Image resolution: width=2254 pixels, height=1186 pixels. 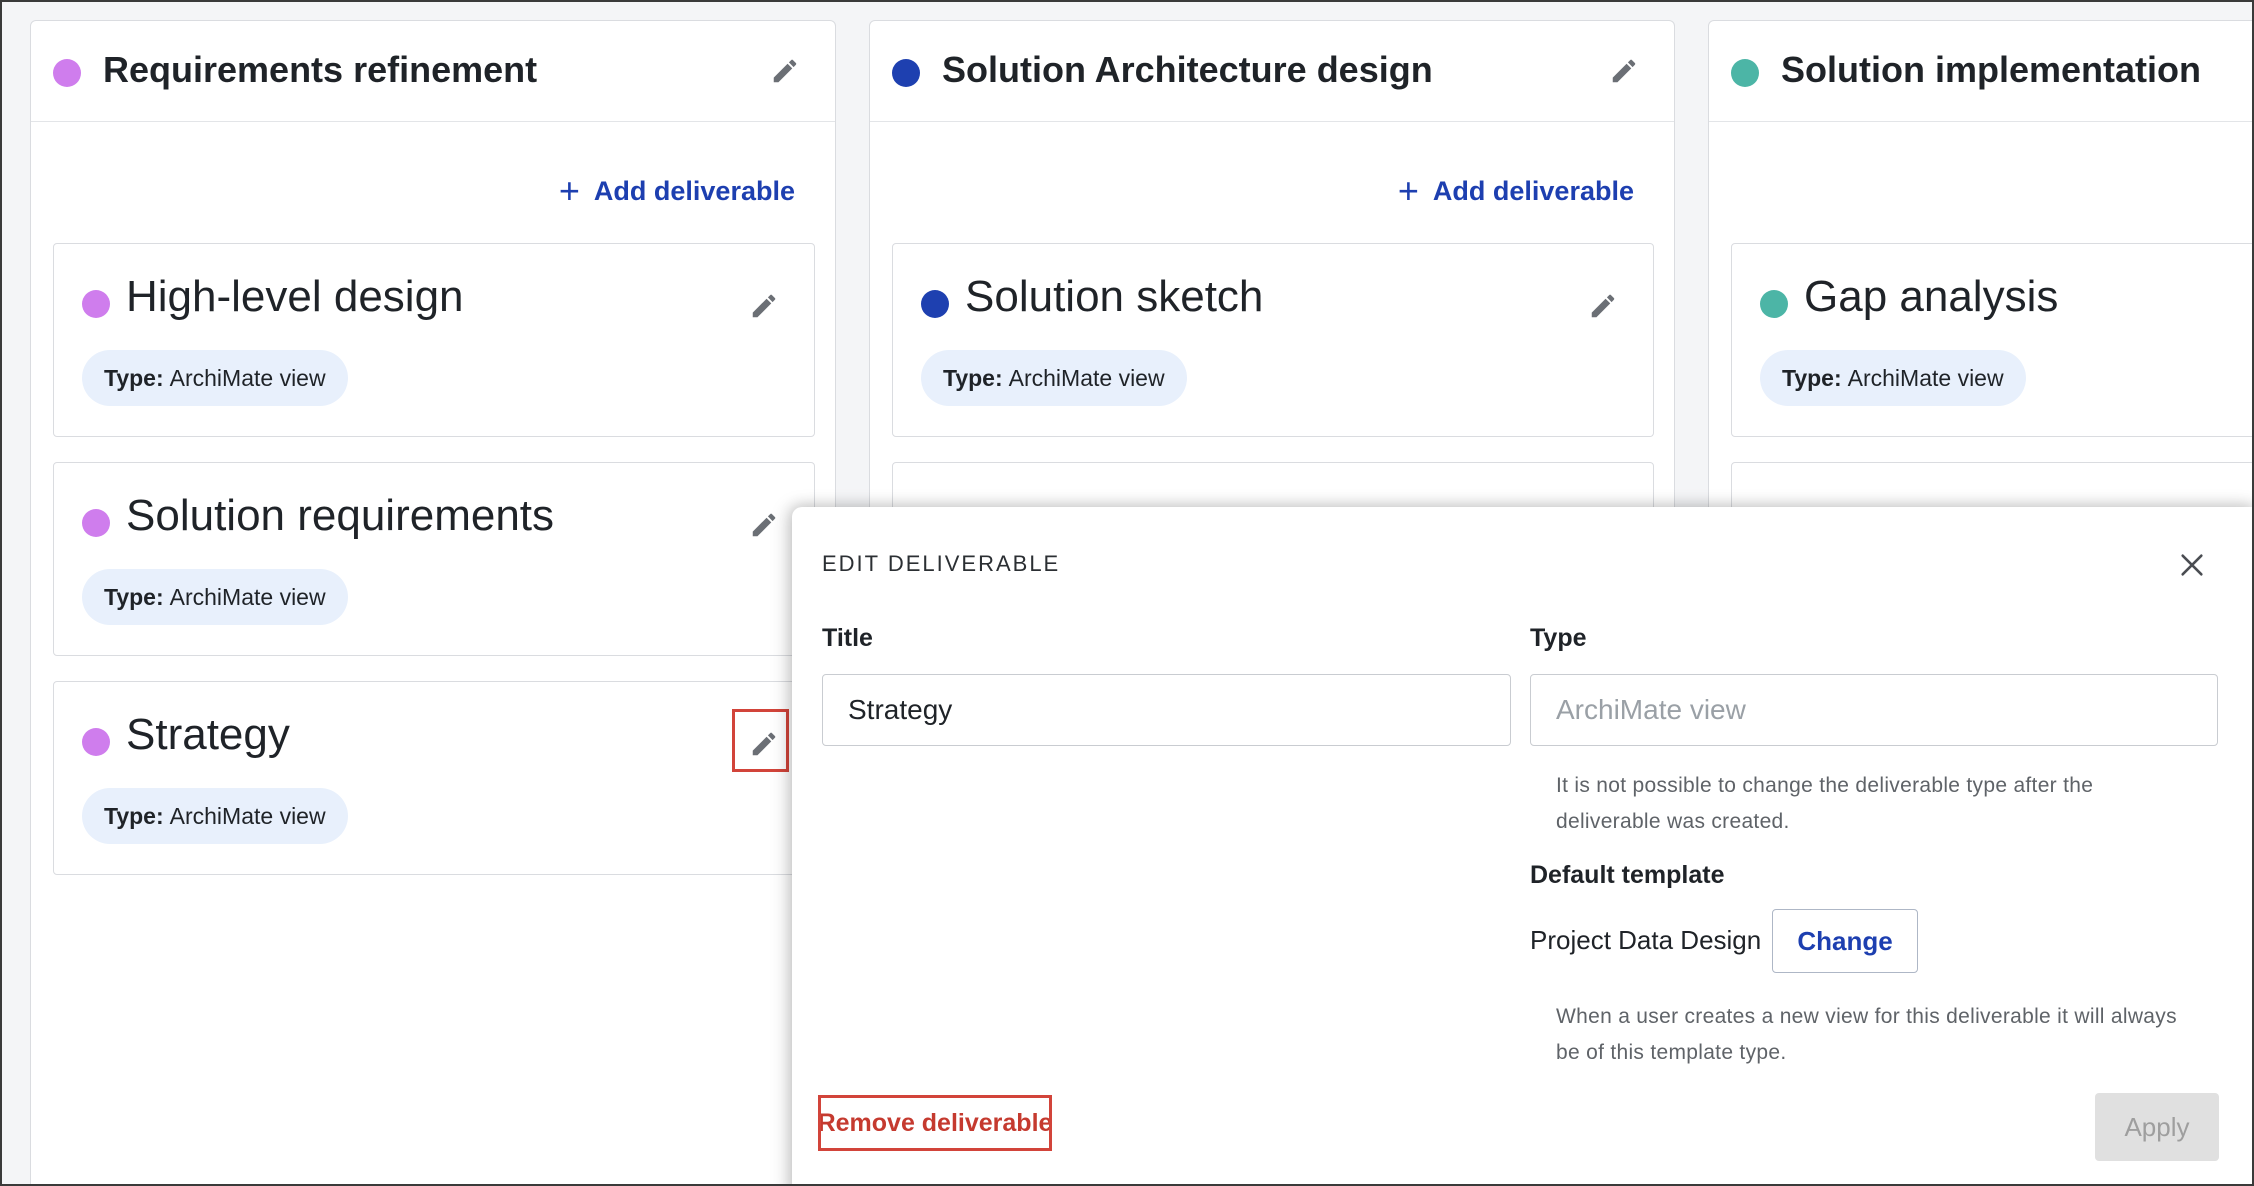 What do you see at coordinates (1845, 941) in the screenshot?
I see `change-template-button: Change` at bounding box center [1845, 941].